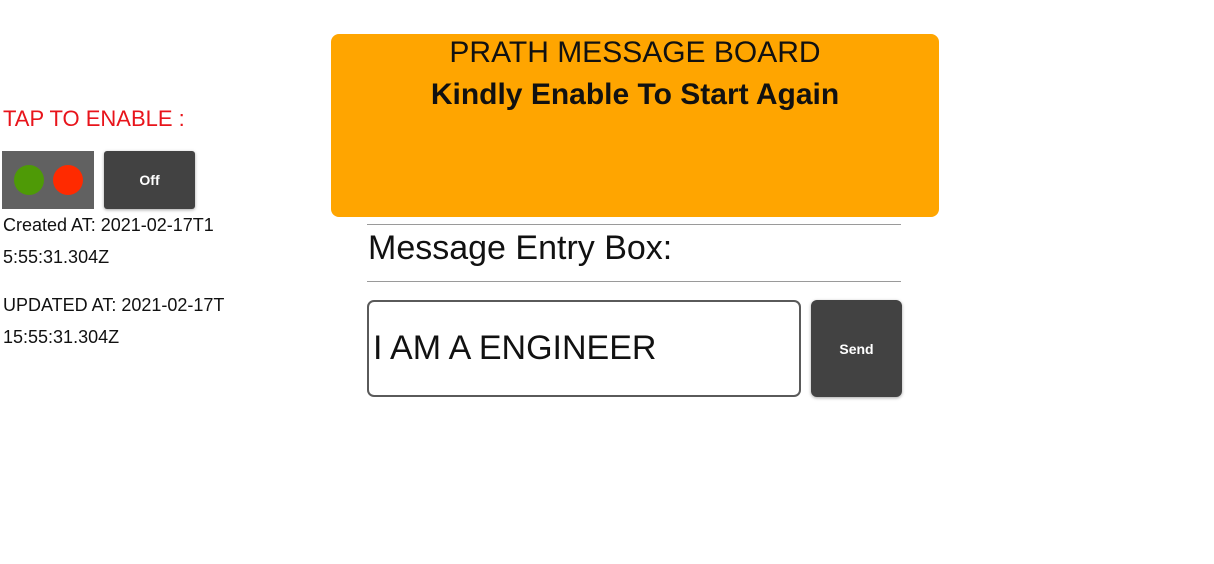 The image size is (1214, 564). I want to click on send-button: Send, so click(856, 348).